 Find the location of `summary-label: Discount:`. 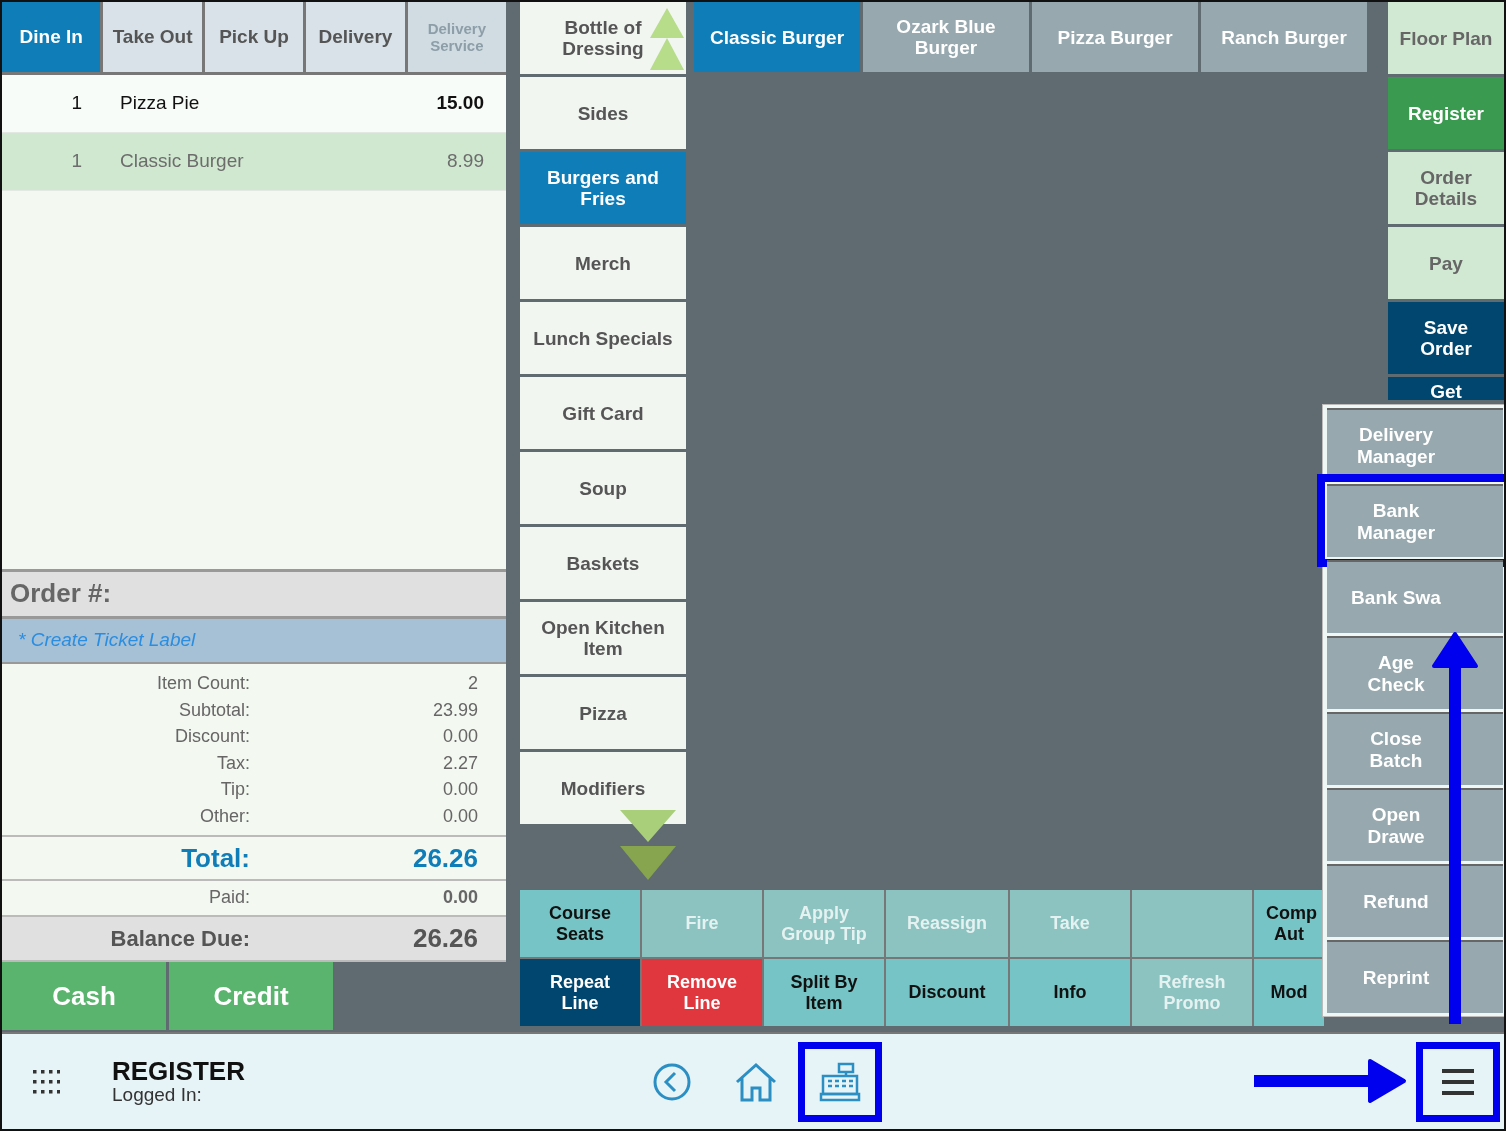

summary-label: Discount: is located at coordinates (211, 737).